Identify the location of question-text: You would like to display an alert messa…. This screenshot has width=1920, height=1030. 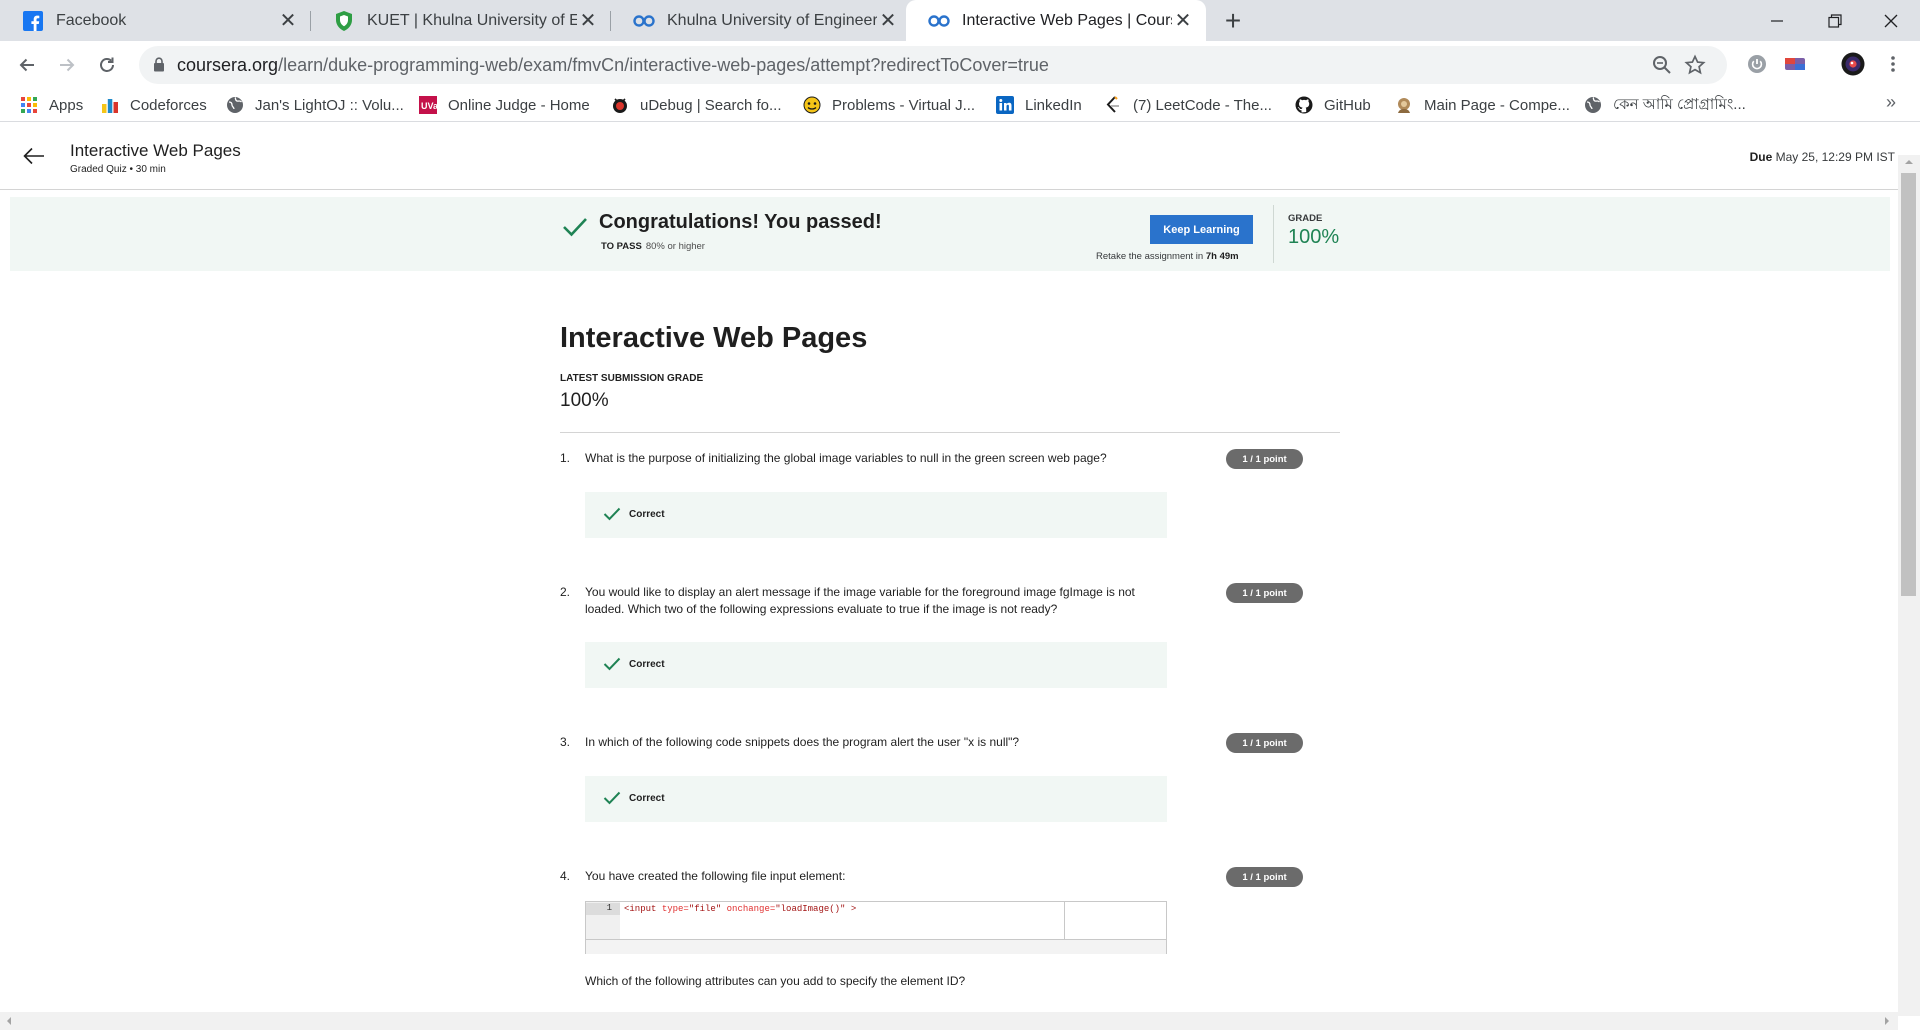
(860, 600).